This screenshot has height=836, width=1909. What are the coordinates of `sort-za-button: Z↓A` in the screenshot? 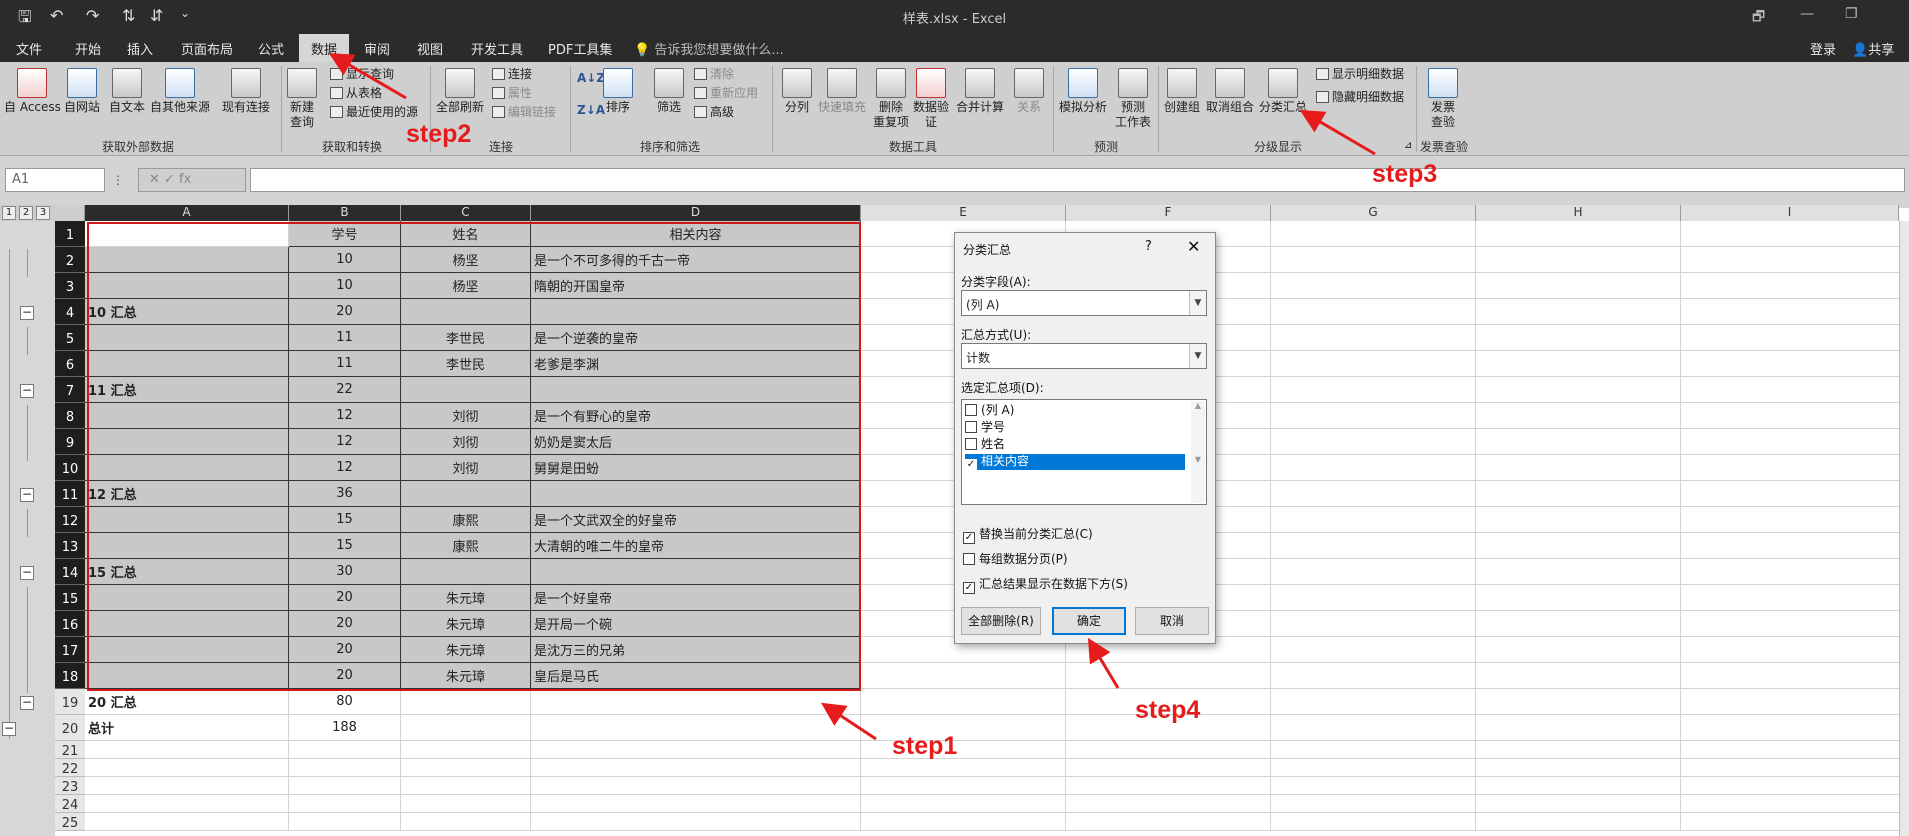 It's located at (591, 110).